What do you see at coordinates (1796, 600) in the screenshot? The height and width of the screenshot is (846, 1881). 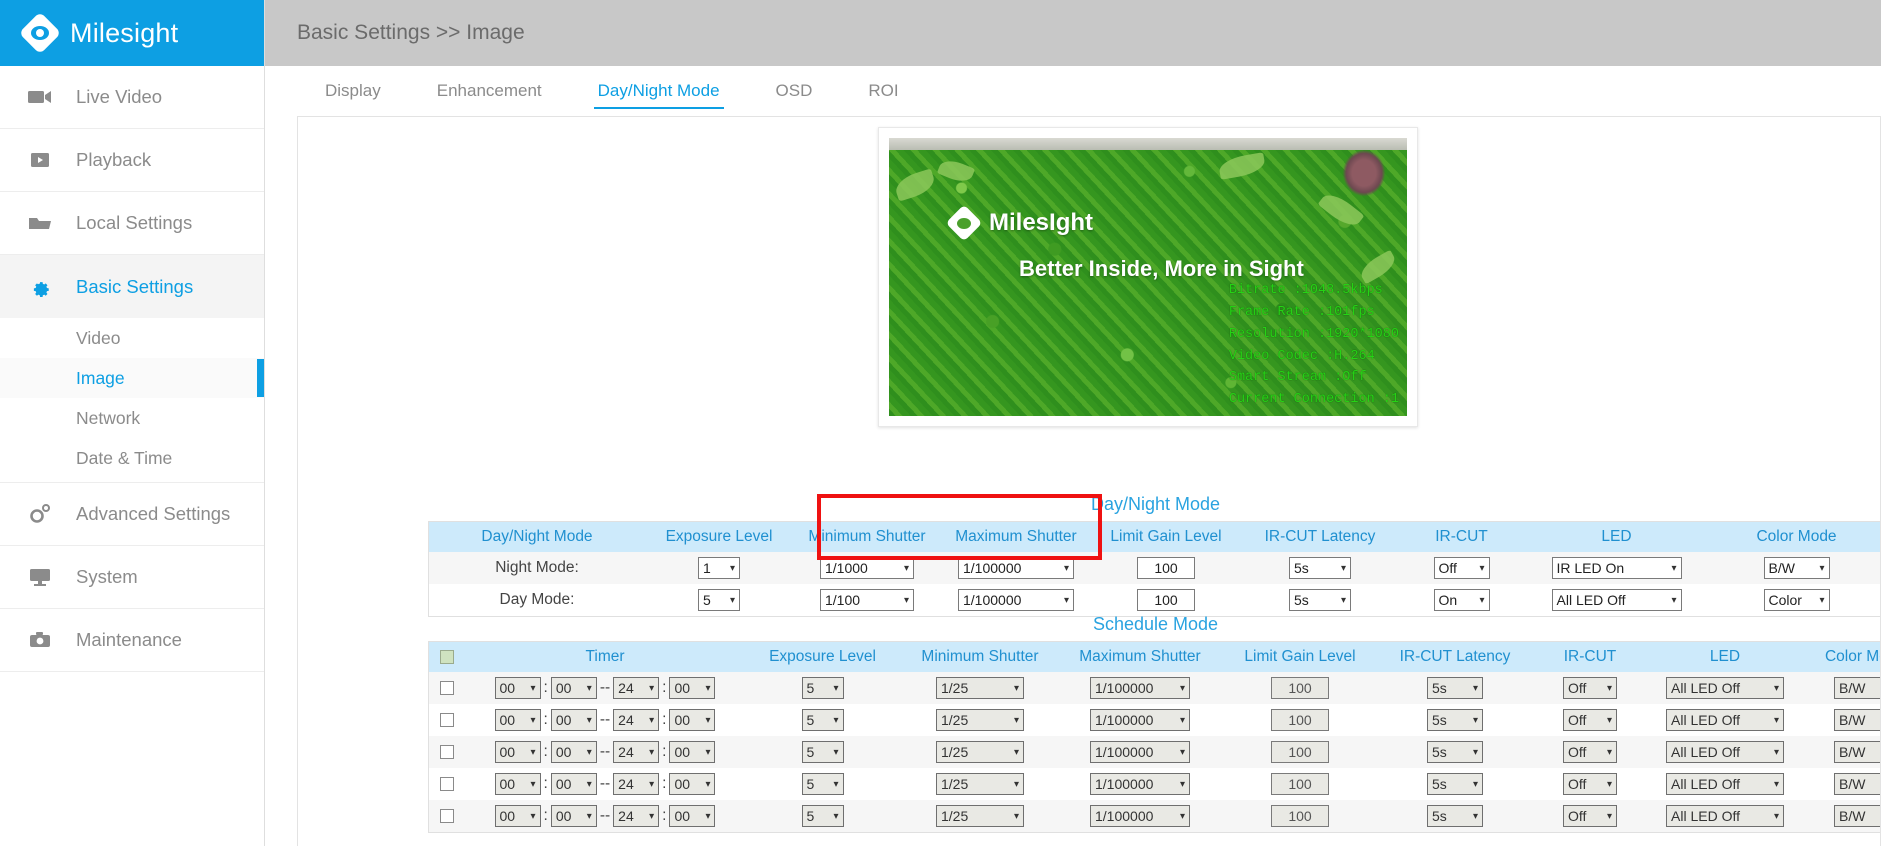 I see `color-mode-select-day: Color ▾` at bounding box center [1796, 600].